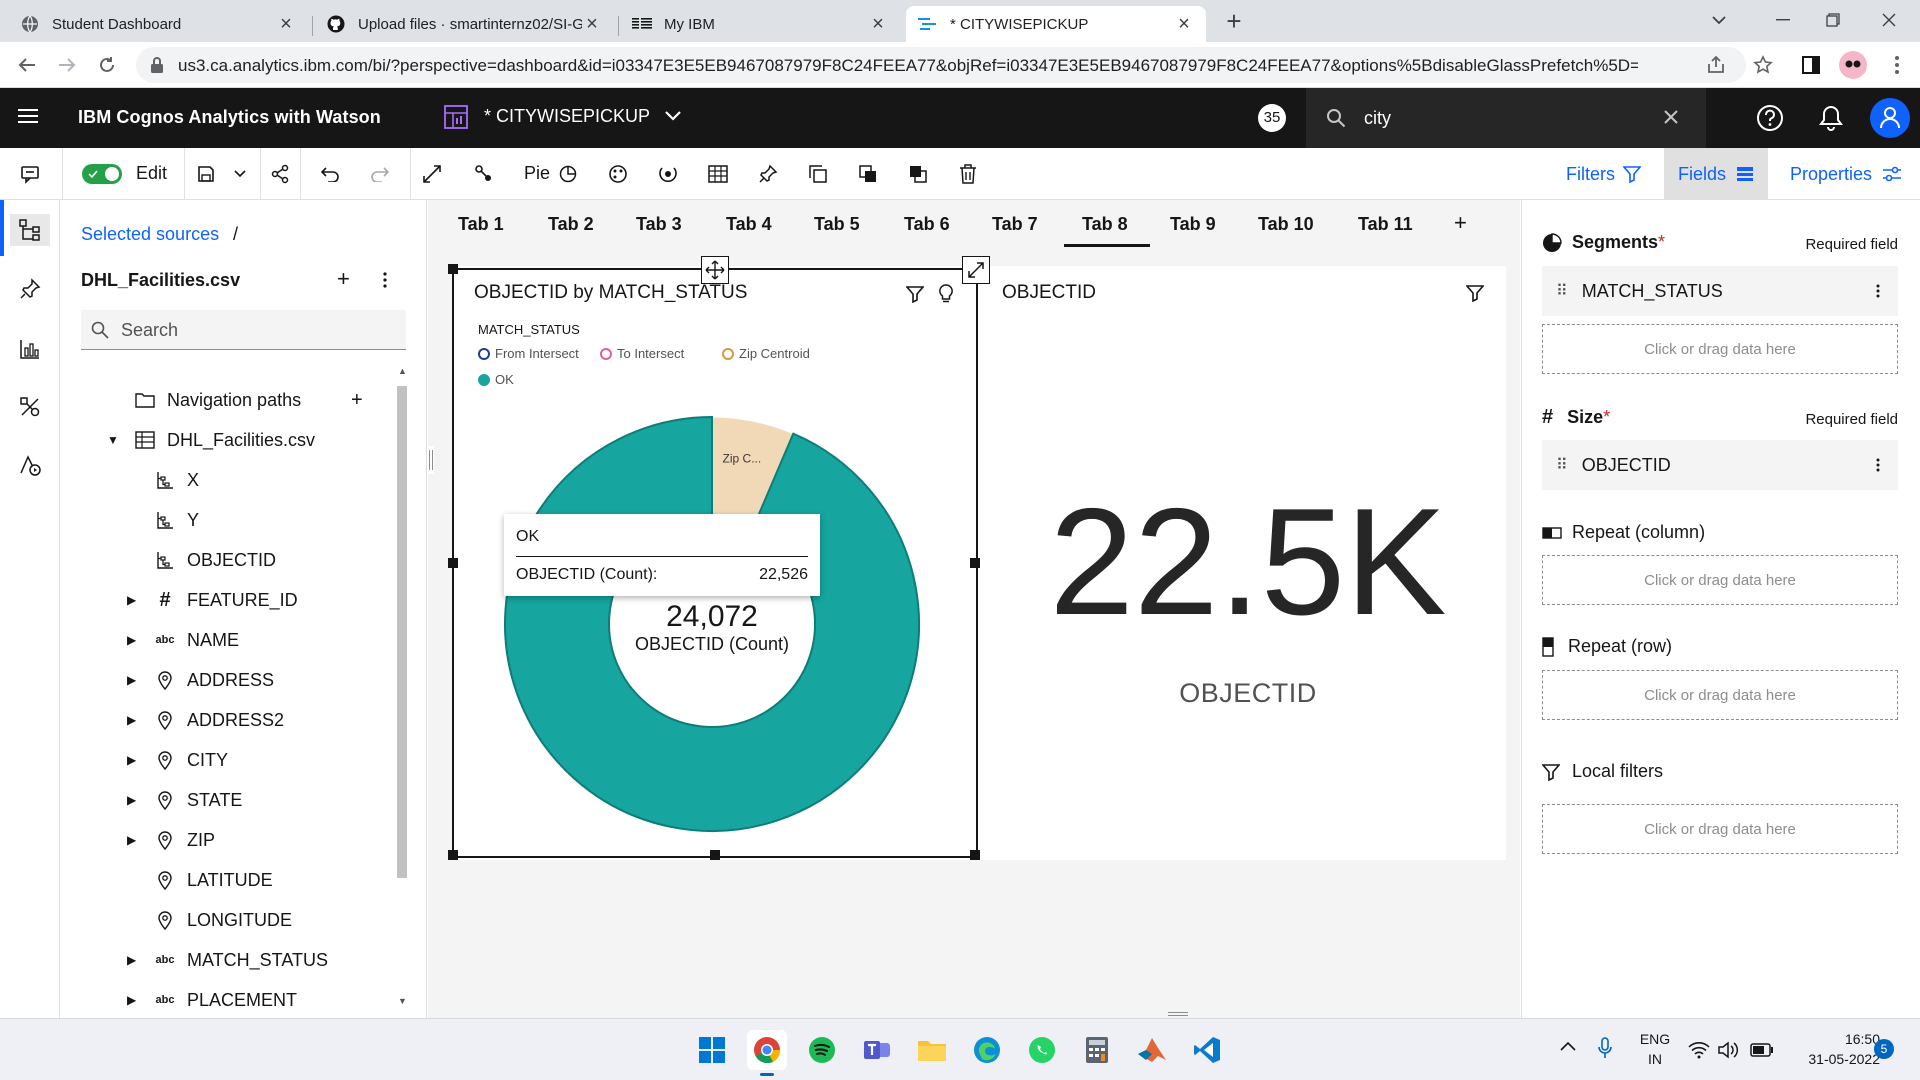 The height and width of the screenshot is (1080, 1920). Describe the element at coordinates (231, 1000) in the screenshot. I see `tree-item-placement: ▶ abc PLACEMENT` at that location.